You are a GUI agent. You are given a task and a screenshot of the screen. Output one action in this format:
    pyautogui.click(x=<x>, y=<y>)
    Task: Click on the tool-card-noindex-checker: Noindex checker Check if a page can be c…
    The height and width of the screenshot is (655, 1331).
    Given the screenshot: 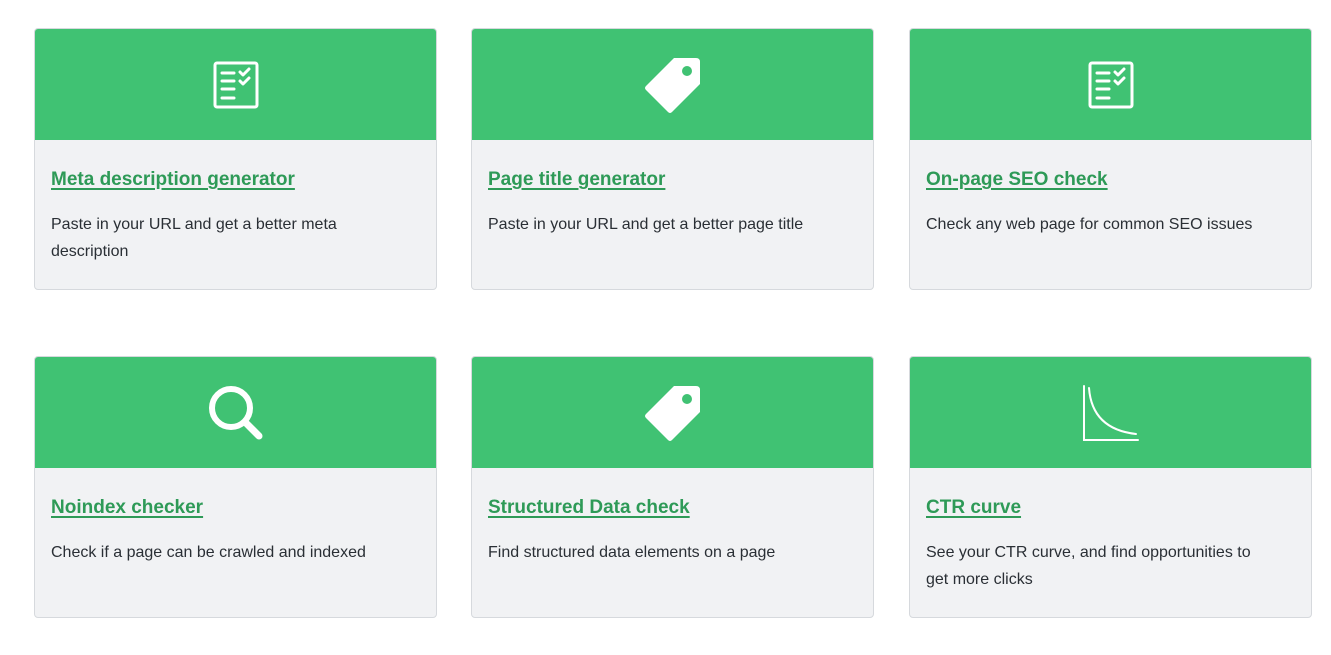 What is the action you would take?
    pyautogui.click(x=235, y=487)
    